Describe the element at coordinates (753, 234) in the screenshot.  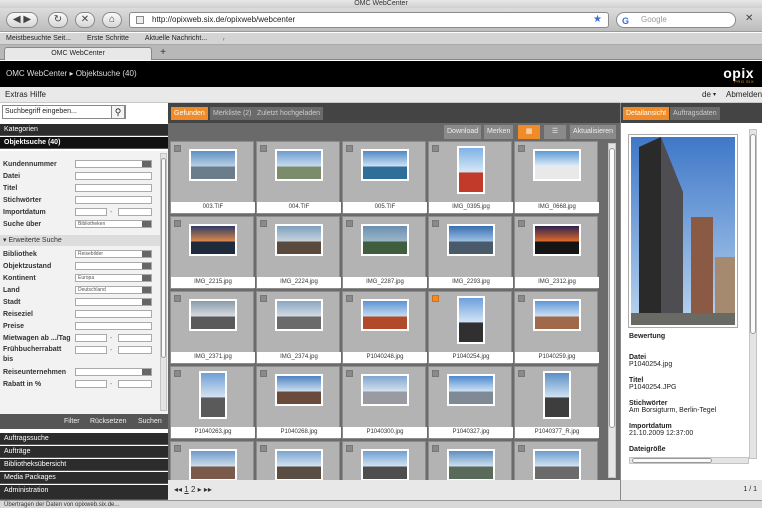
I see `detail-scroll-thumb` at that location.